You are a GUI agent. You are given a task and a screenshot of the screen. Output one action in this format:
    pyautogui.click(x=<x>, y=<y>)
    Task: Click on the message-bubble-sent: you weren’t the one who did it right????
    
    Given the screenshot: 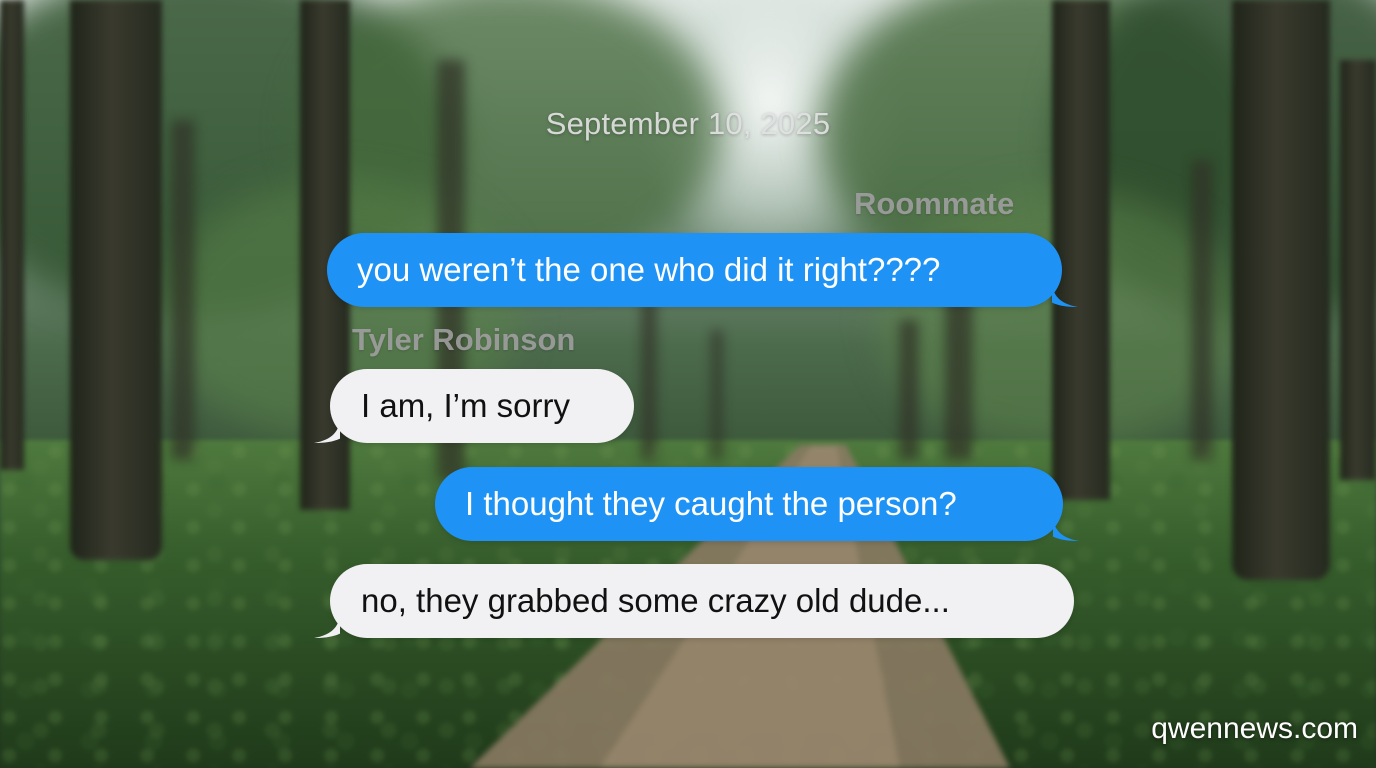 What is the action you would take?
    pyautogui.click(x=702, y=270)
    